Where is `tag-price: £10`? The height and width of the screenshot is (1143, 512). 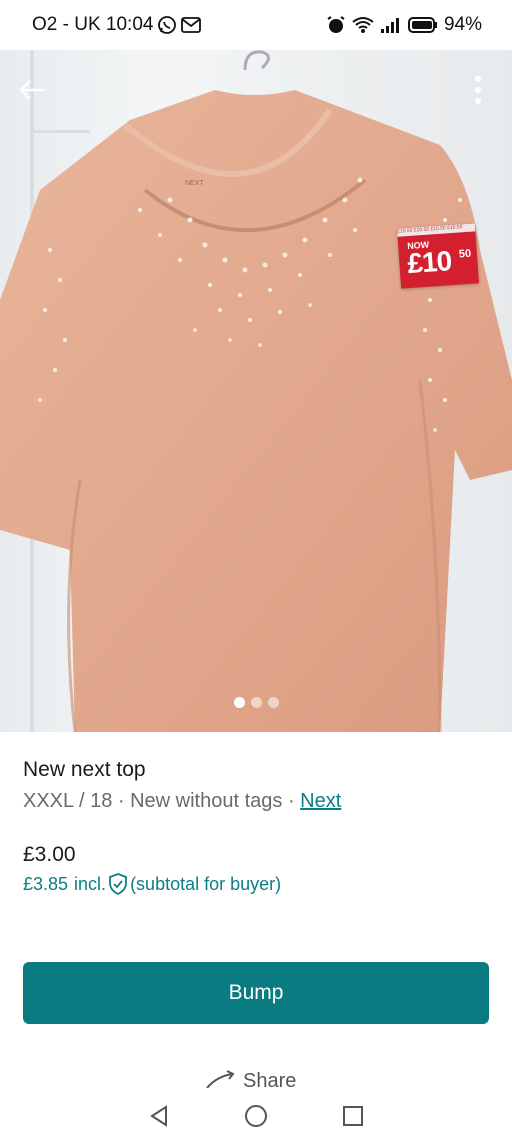 tag-price: £10 is located at coordinates (429, 262).